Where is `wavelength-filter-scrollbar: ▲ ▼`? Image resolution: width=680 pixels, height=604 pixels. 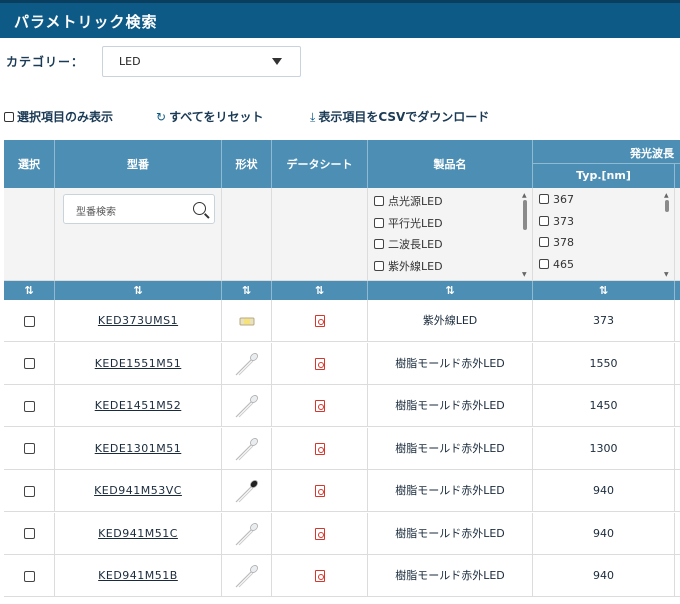
wavelength-filter-scrollbar: ▲ ▼ is located at coordinates (667, 235).